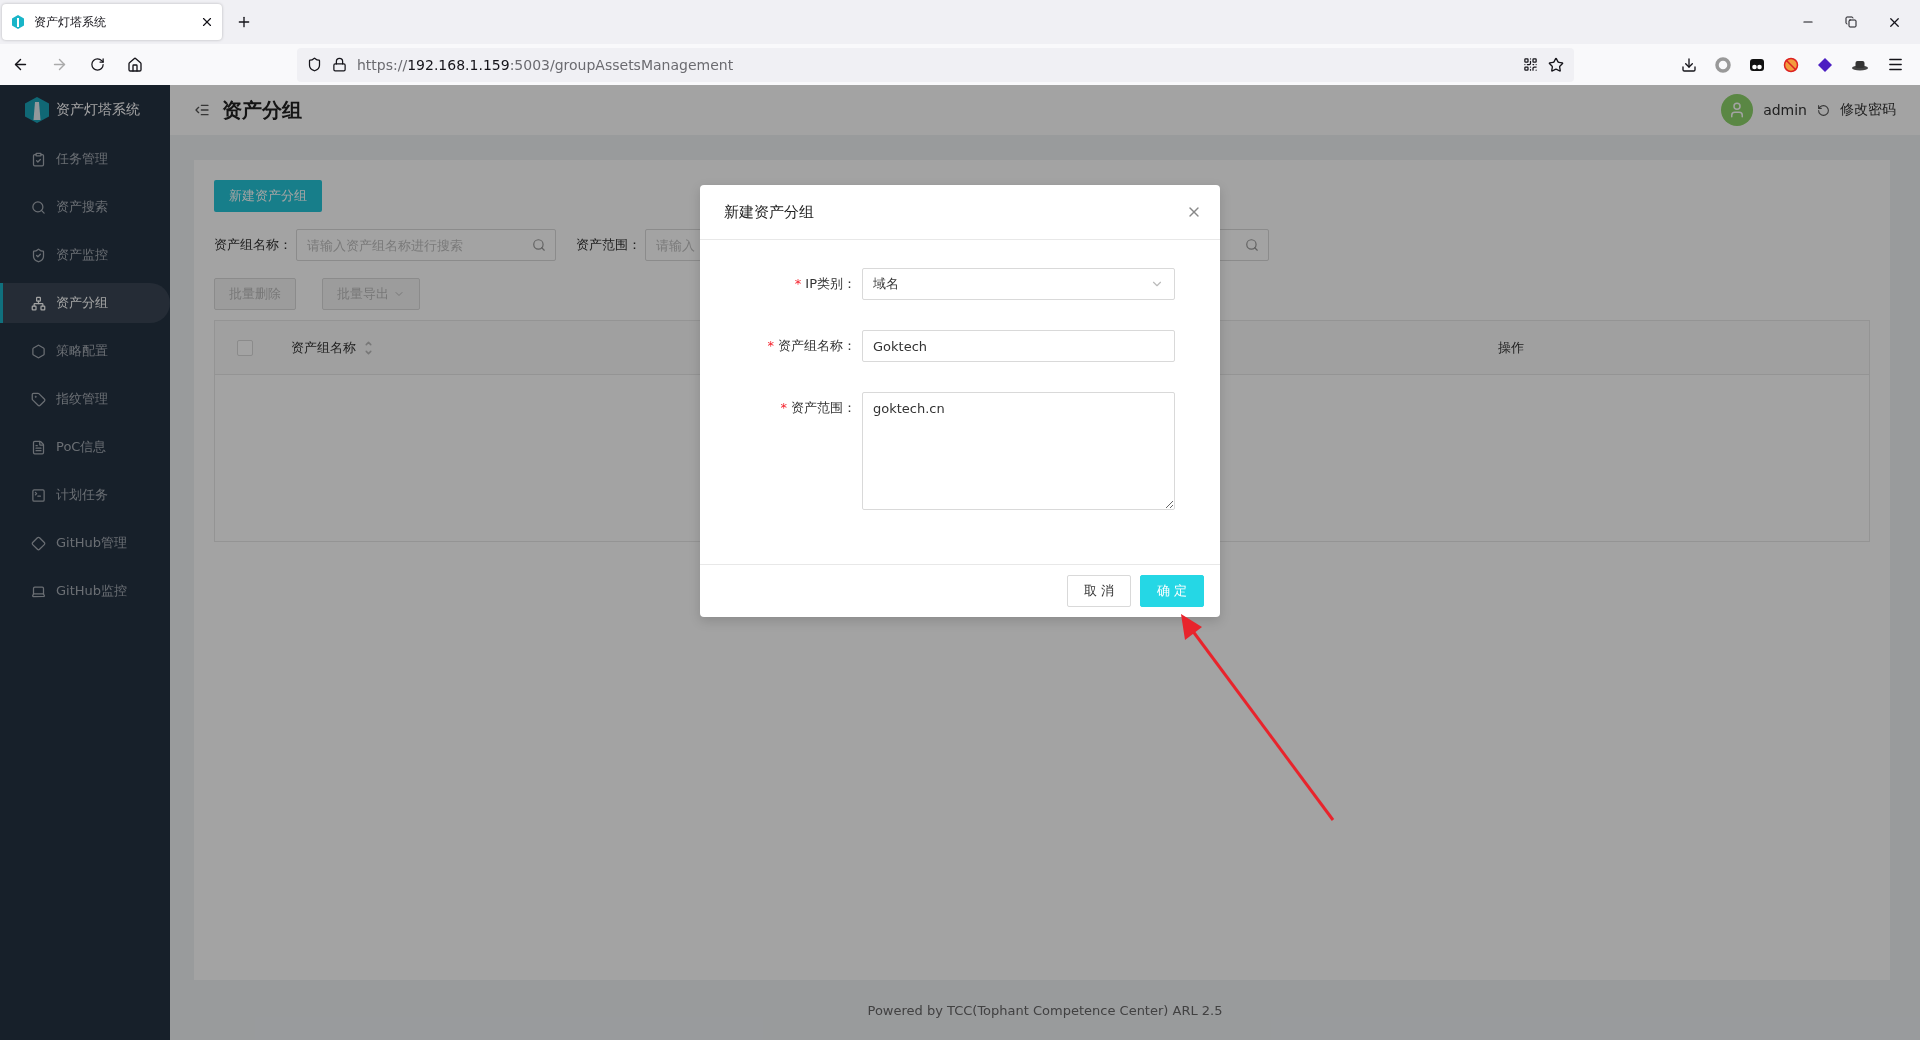 The width and height of the screenshot is (1920, 1040). I want to click on diamond-icon, so click(38, 543).